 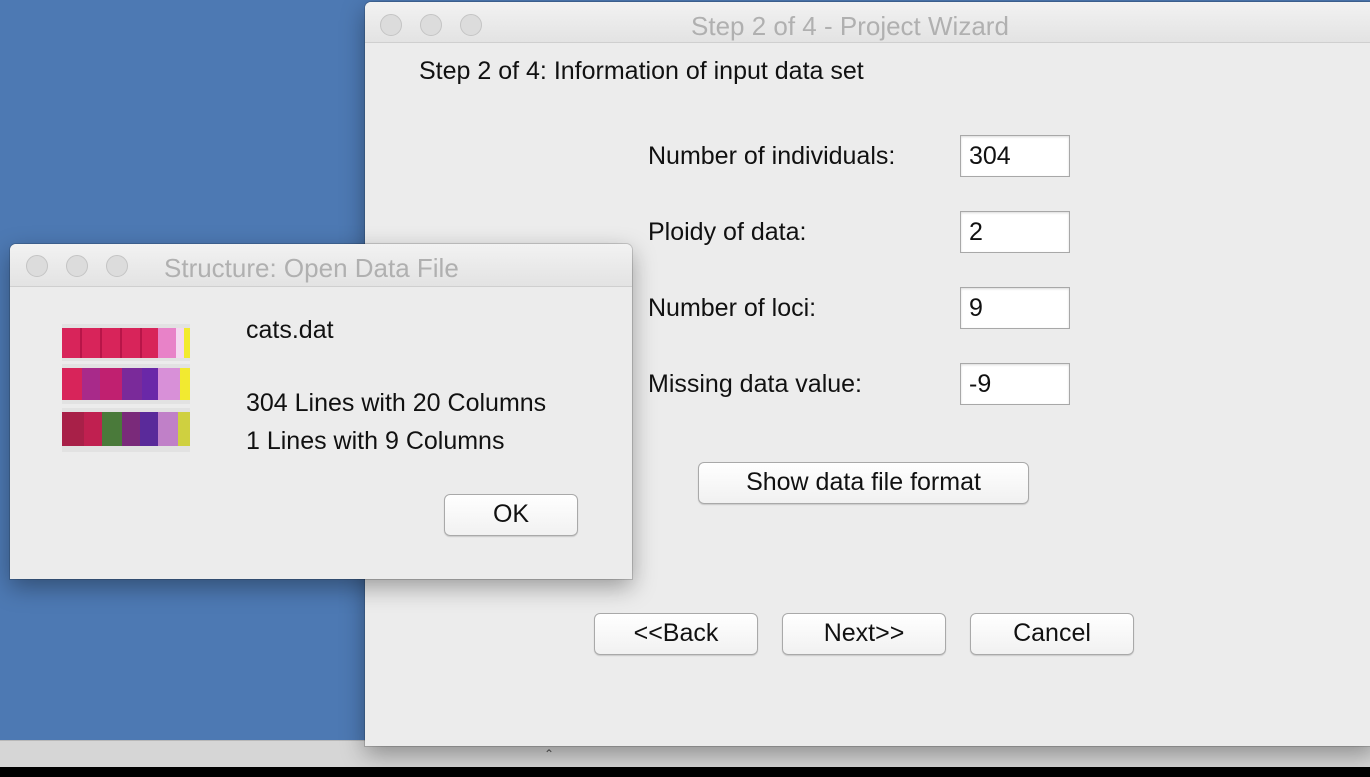 What do you see at coordinates (126, 388) in the screenshot?
I see `data-file-icon` at bounding box center [126, 388].